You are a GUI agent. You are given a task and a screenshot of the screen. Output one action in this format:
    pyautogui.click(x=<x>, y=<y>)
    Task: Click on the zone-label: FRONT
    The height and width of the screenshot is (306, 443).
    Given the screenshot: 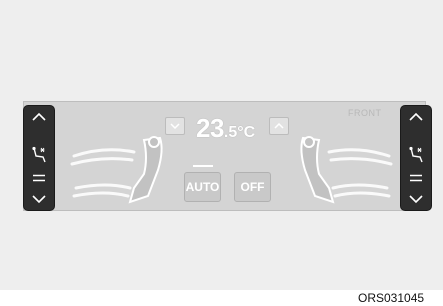 What is the action you would take?
    pyautogui.click(x=365, y=113)
    